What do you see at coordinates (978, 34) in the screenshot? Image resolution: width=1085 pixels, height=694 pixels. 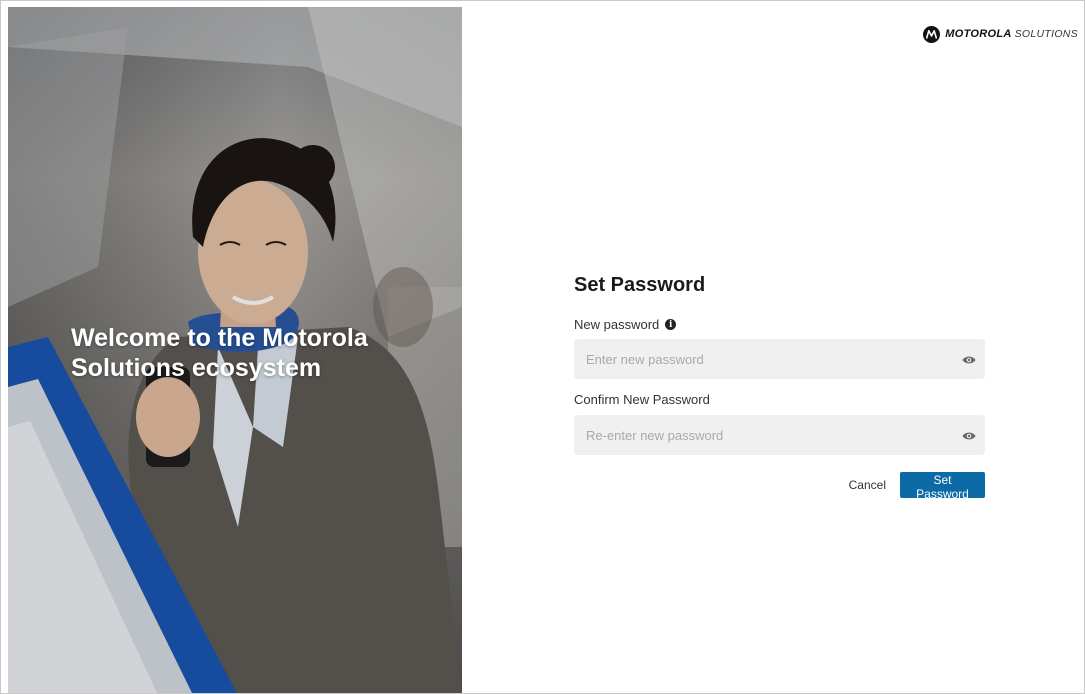 I see `brand-name: MOTOROLA` at bounding box center [978, 34].